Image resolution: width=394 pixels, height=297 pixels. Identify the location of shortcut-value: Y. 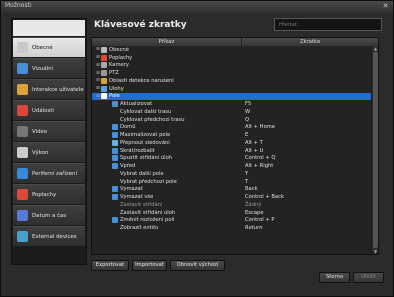
(247, 173).